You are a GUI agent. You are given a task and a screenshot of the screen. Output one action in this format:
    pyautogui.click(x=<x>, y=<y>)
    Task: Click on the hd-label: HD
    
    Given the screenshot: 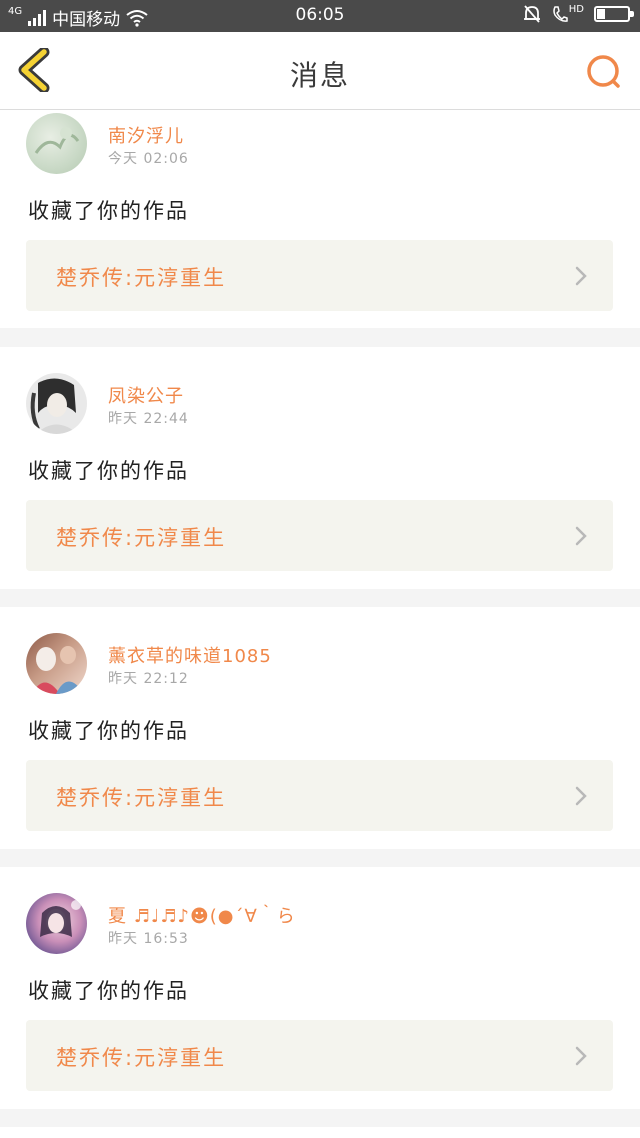 What is the action you would take?
    pyautogui.click(x=576, y=9)
    